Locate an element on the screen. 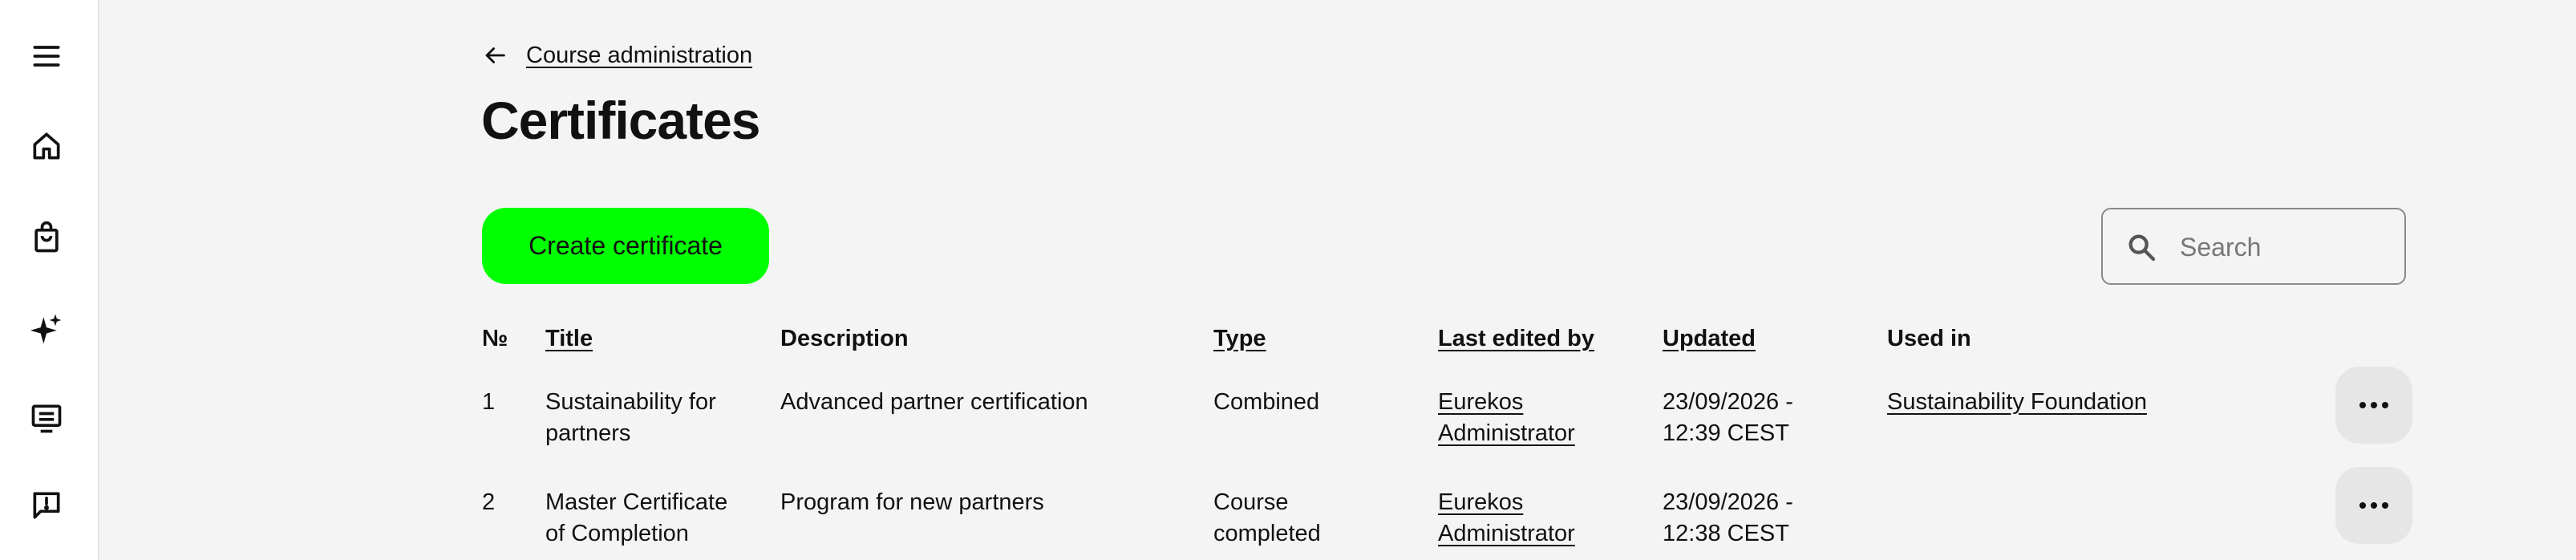  row-updated-line2: 12:38 CEST is located at coordinates (1726, 533).